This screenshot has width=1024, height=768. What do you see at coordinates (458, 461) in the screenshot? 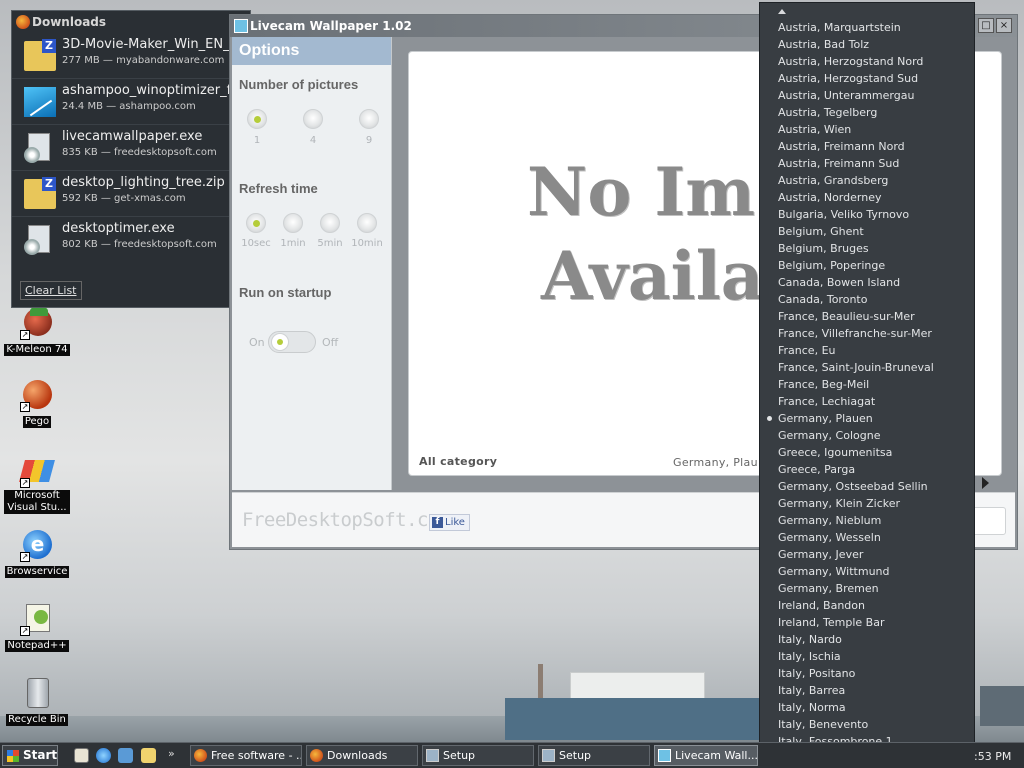
I see `category-selector: All category` at bounding box center [458, 461].